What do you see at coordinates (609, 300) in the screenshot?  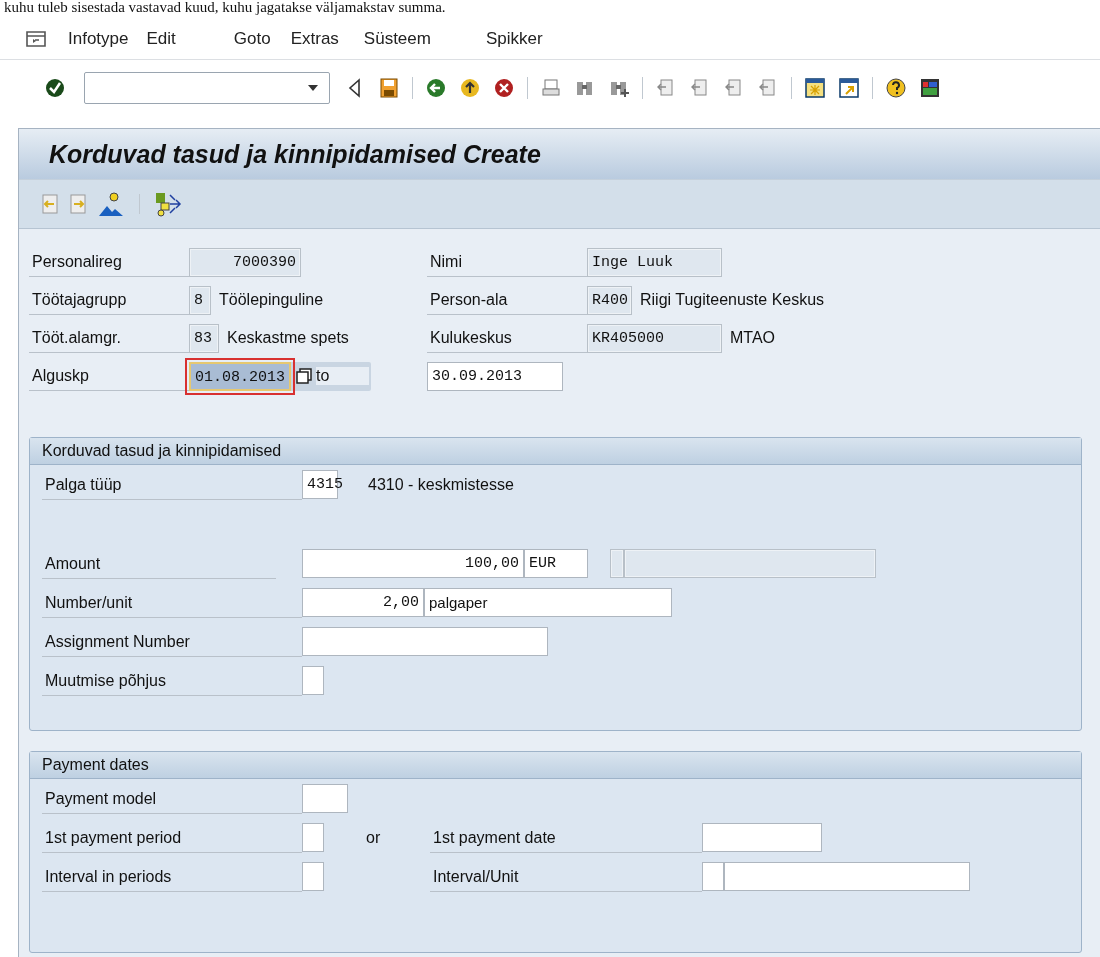 I see `display-field: R400` at bounding box center [609, 300].